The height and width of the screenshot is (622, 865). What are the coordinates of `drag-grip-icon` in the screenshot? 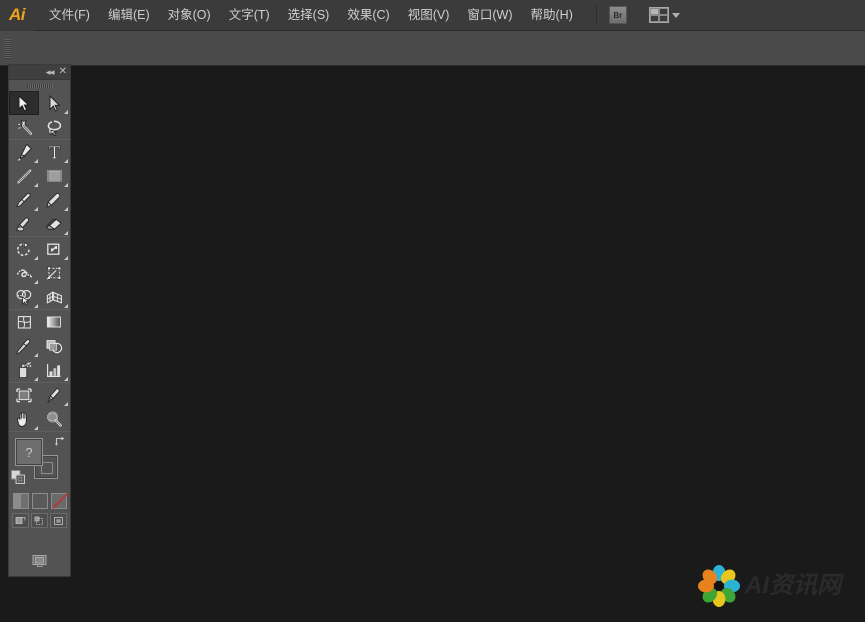 It's located at (7, 48).